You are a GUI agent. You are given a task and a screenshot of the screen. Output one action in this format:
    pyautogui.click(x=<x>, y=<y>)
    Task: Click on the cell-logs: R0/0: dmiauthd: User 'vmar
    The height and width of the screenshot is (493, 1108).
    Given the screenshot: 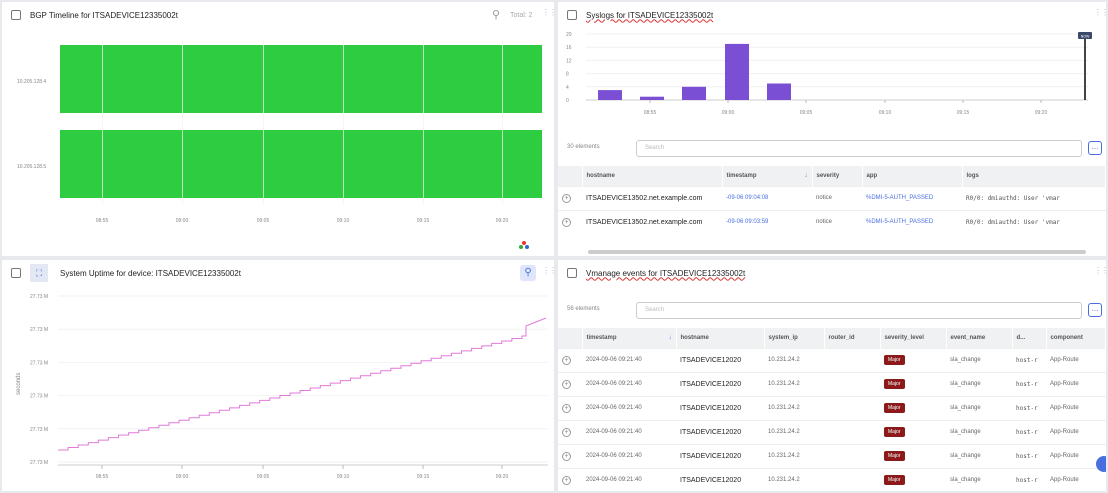 What is the action you would take?
    pyautogui.click(x=1034, y=197)
    